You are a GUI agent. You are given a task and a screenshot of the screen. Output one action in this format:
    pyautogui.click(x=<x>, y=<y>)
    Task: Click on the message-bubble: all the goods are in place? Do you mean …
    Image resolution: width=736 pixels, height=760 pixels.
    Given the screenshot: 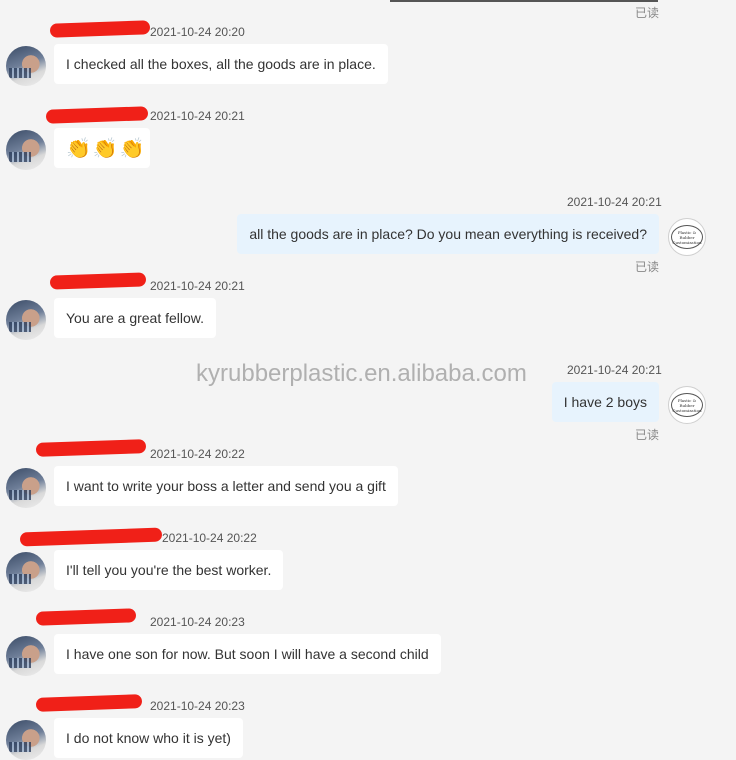 What is the action you would take?
    pyautogui.click(x=448, y=234)
    